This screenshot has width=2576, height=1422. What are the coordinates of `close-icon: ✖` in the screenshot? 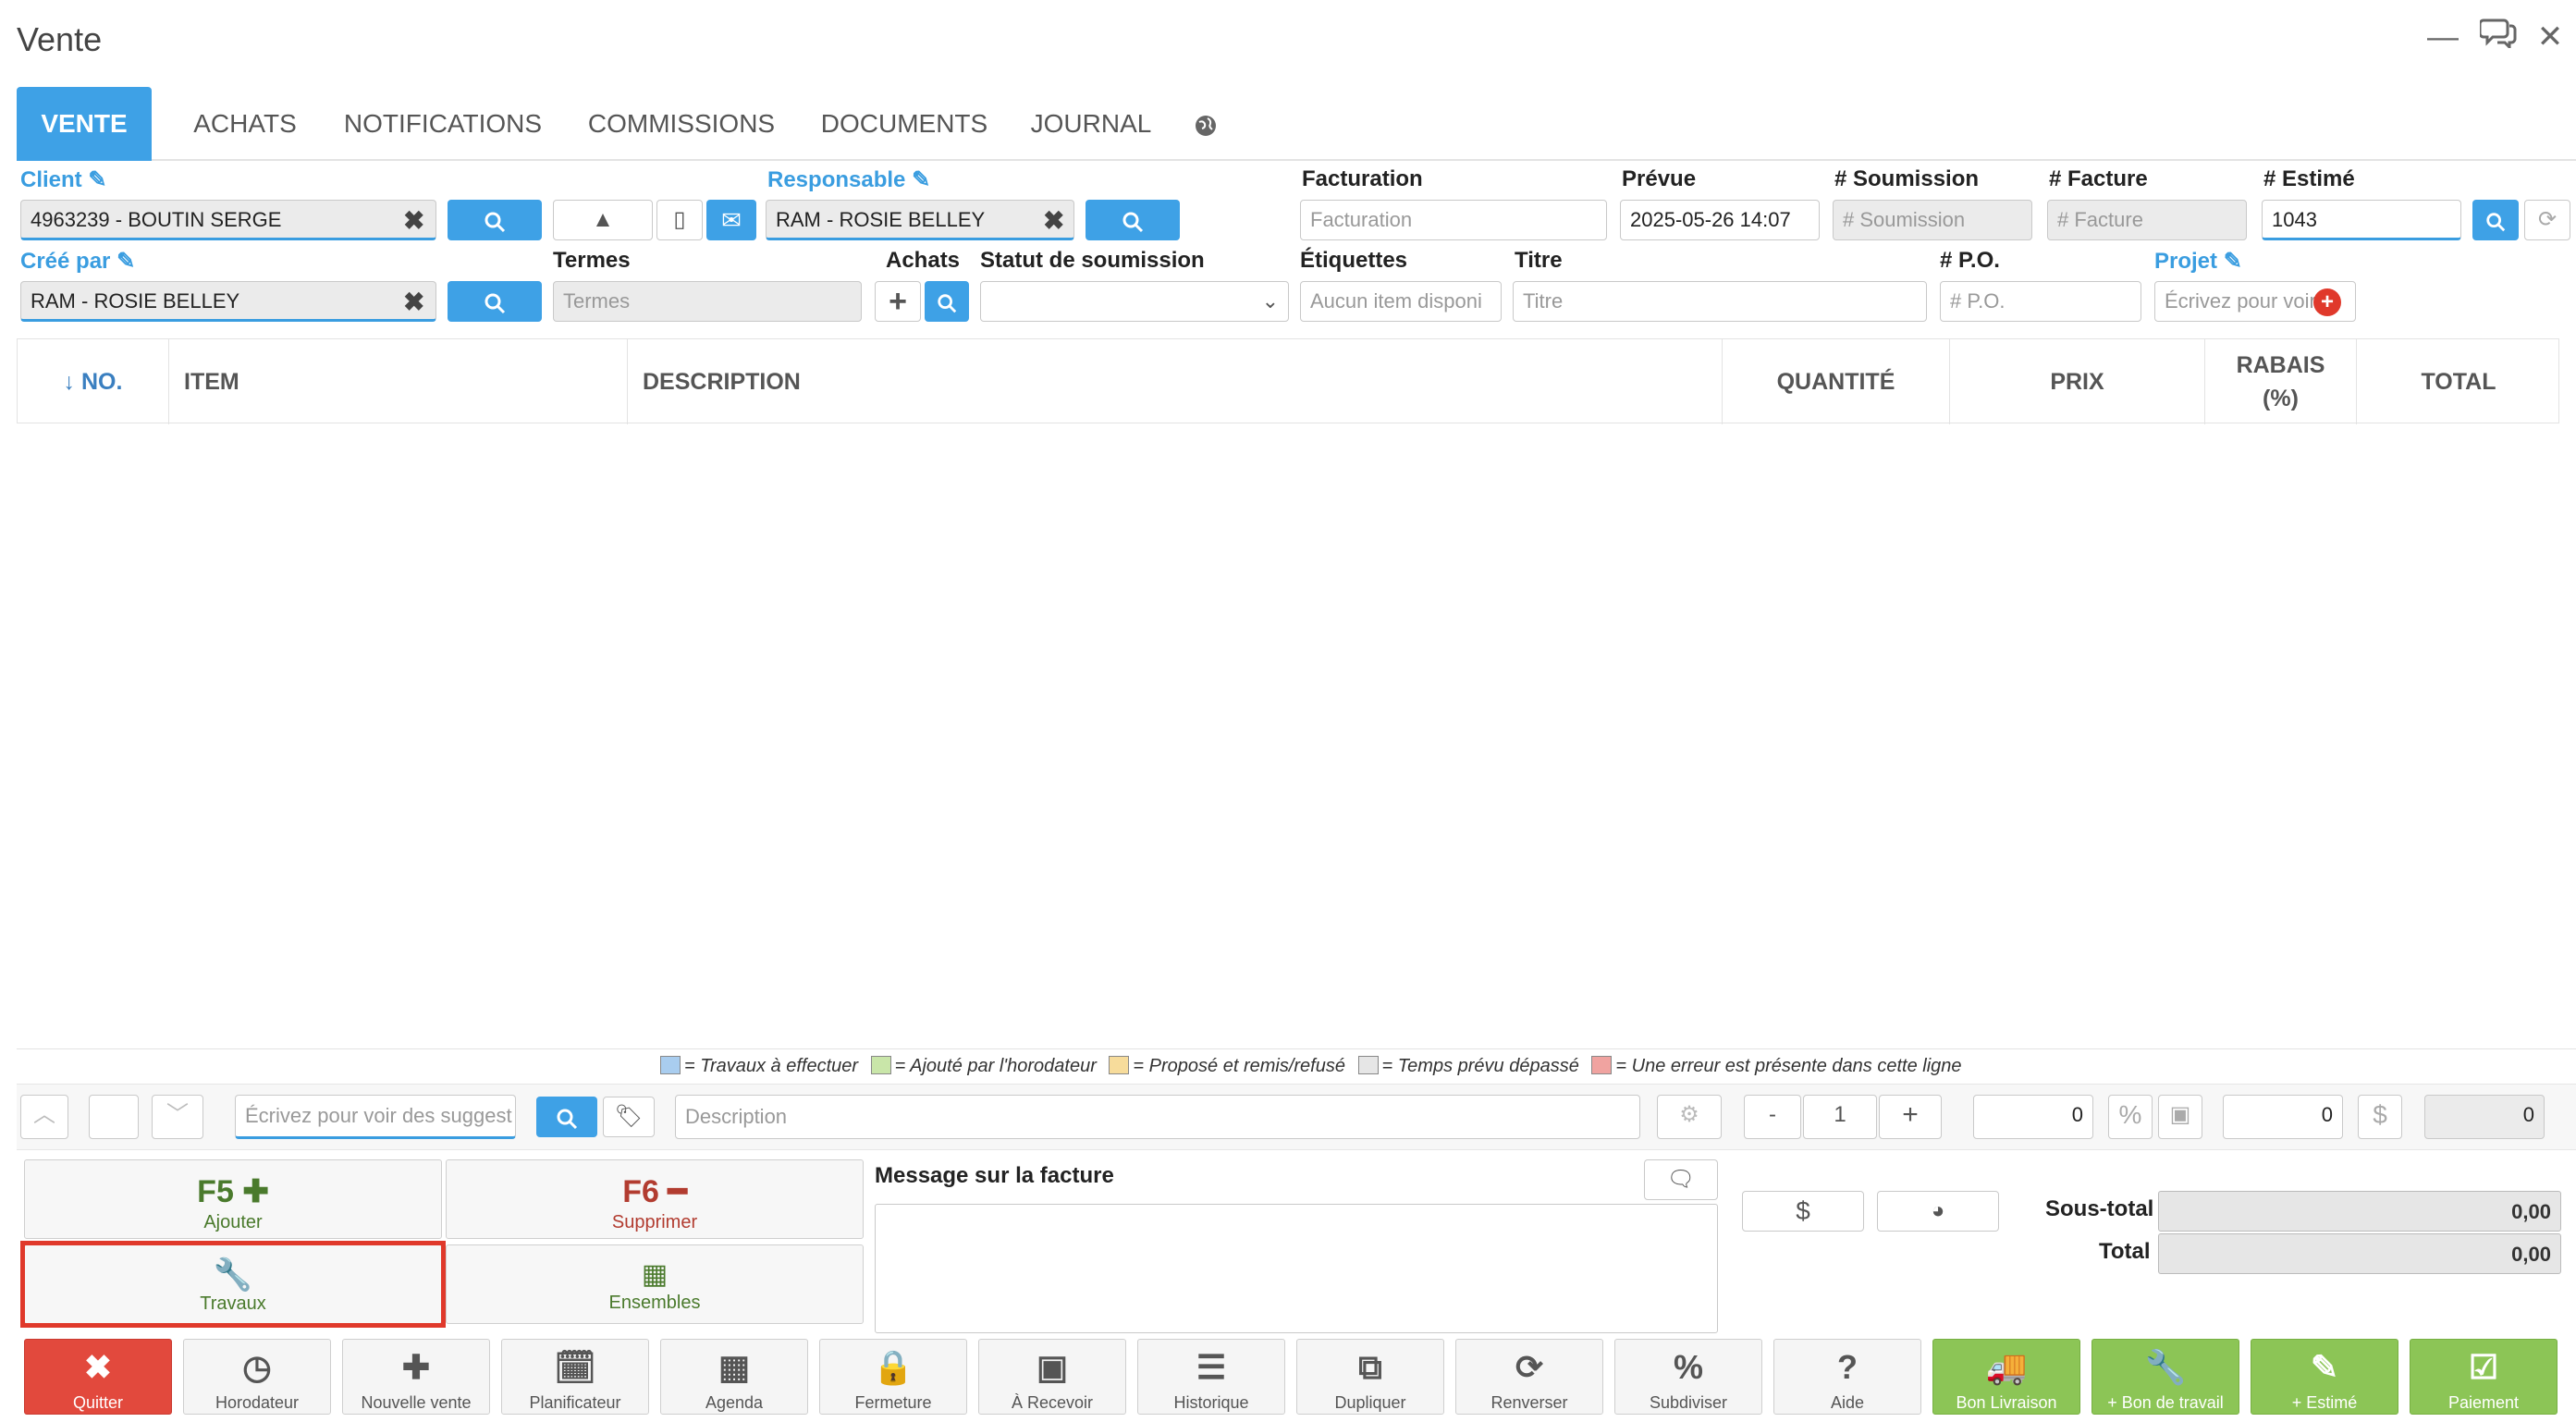 It's located at (98, 1367).